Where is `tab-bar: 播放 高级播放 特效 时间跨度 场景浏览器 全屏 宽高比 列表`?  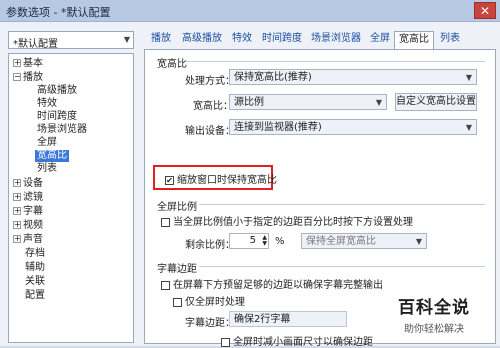
tab-bar: 播放 高级播放 特效 时间跨度 场景浏览器 全屏 宽高比 列表 is located at coordinates (322, 40).